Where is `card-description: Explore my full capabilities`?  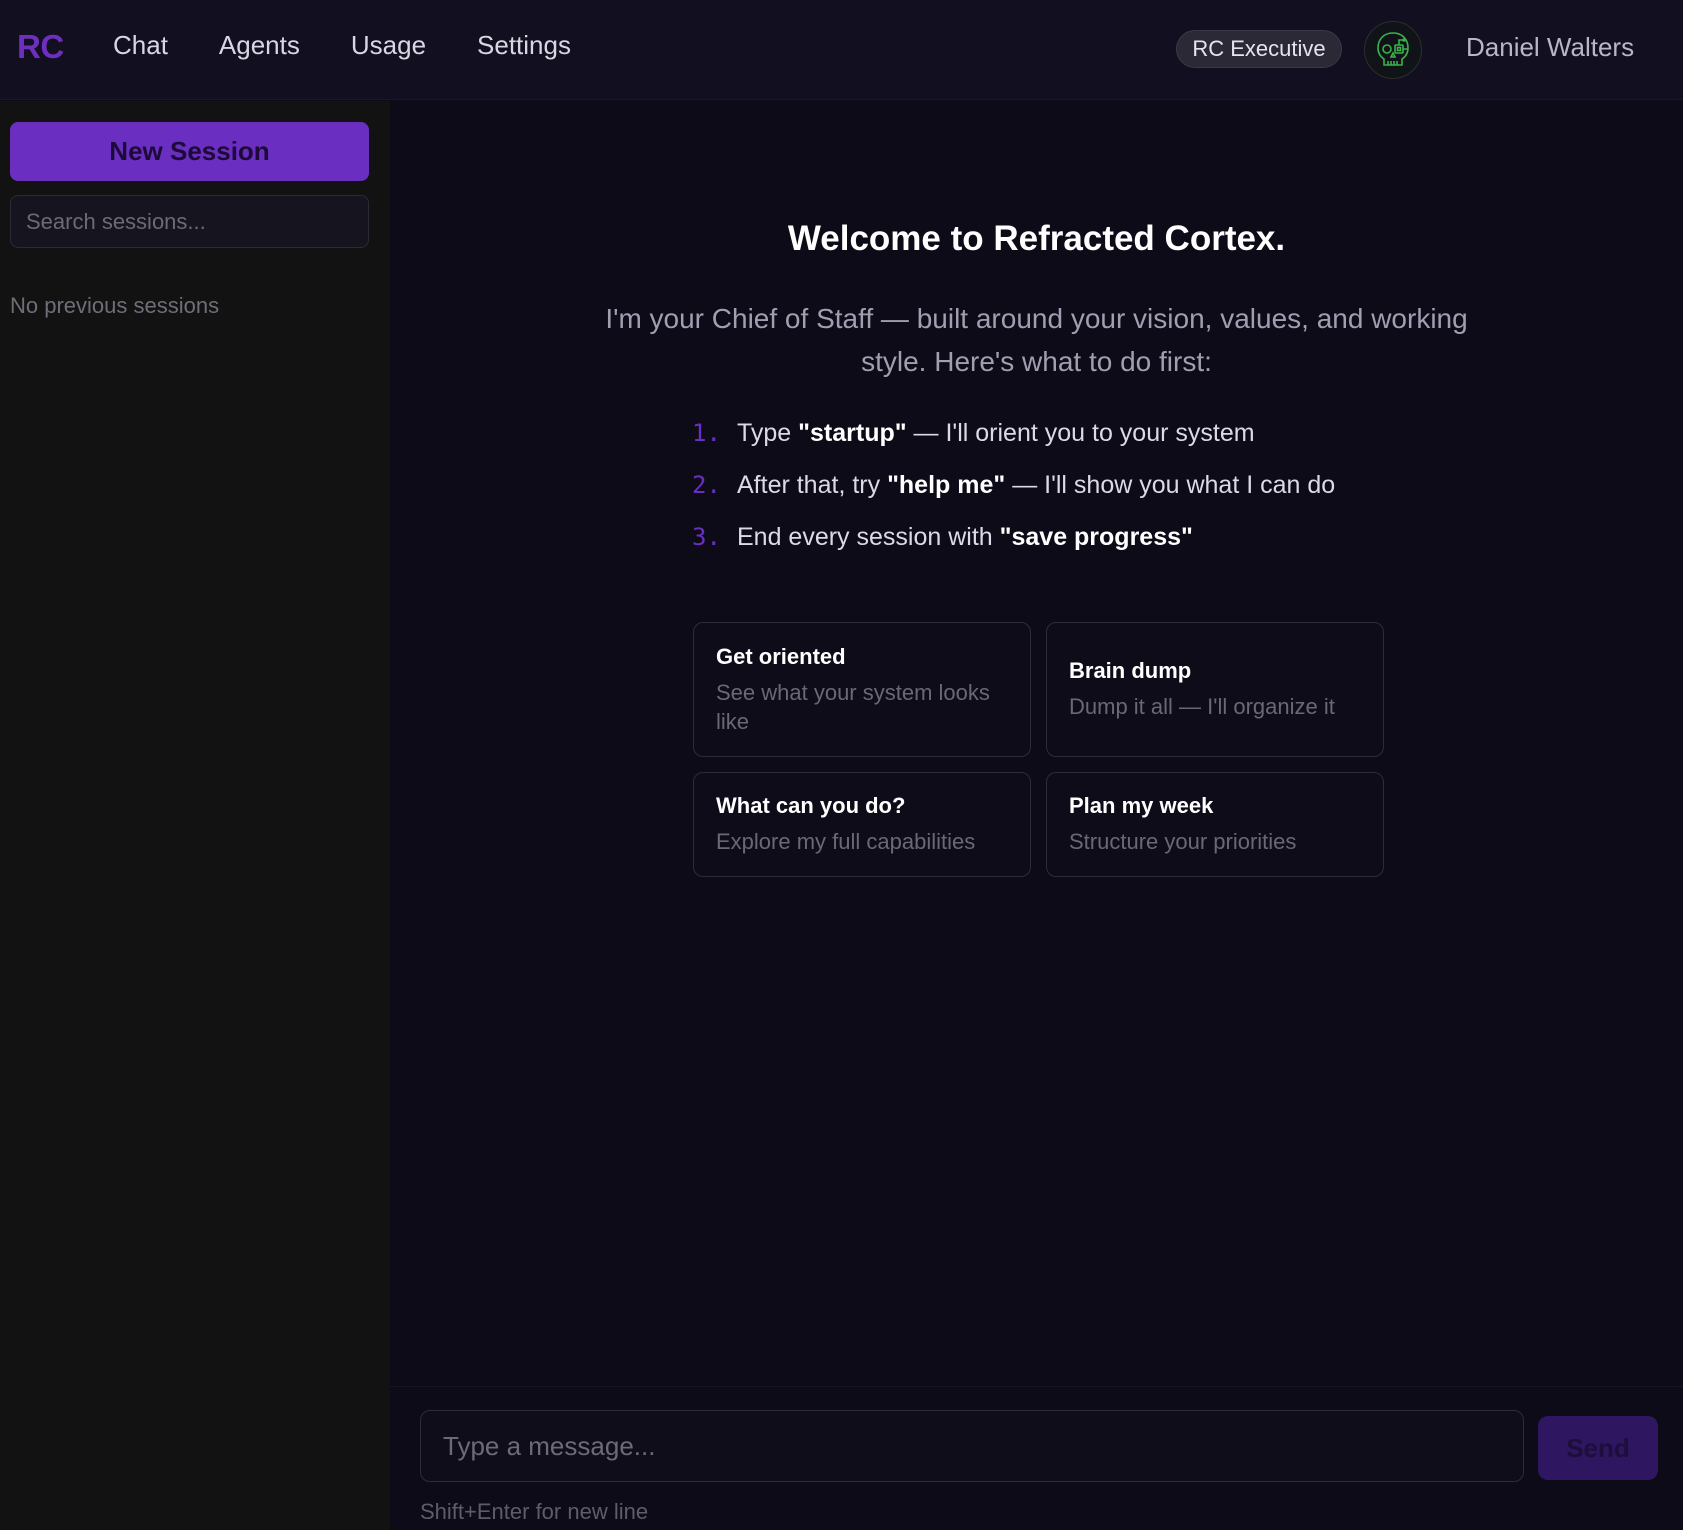
card-description: Explore my full capabilities is located at coordinates (846, 841).